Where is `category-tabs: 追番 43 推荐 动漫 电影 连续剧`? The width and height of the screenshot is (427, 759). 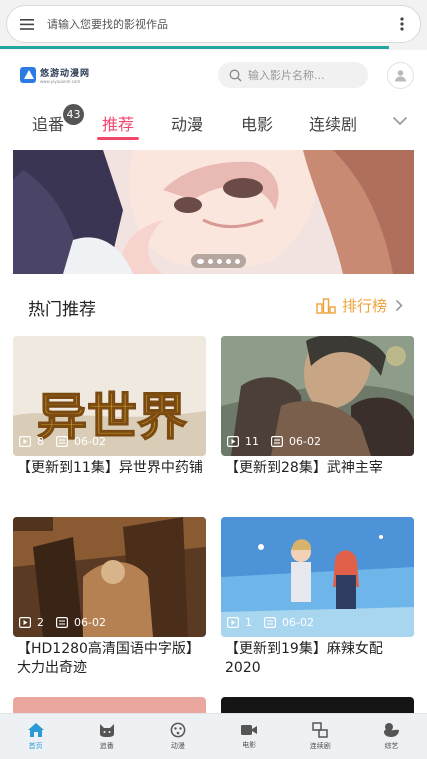
category-tabs: 追番 43 推荐 动漫 电影 连续剧 is located at coordinates (213, 123).